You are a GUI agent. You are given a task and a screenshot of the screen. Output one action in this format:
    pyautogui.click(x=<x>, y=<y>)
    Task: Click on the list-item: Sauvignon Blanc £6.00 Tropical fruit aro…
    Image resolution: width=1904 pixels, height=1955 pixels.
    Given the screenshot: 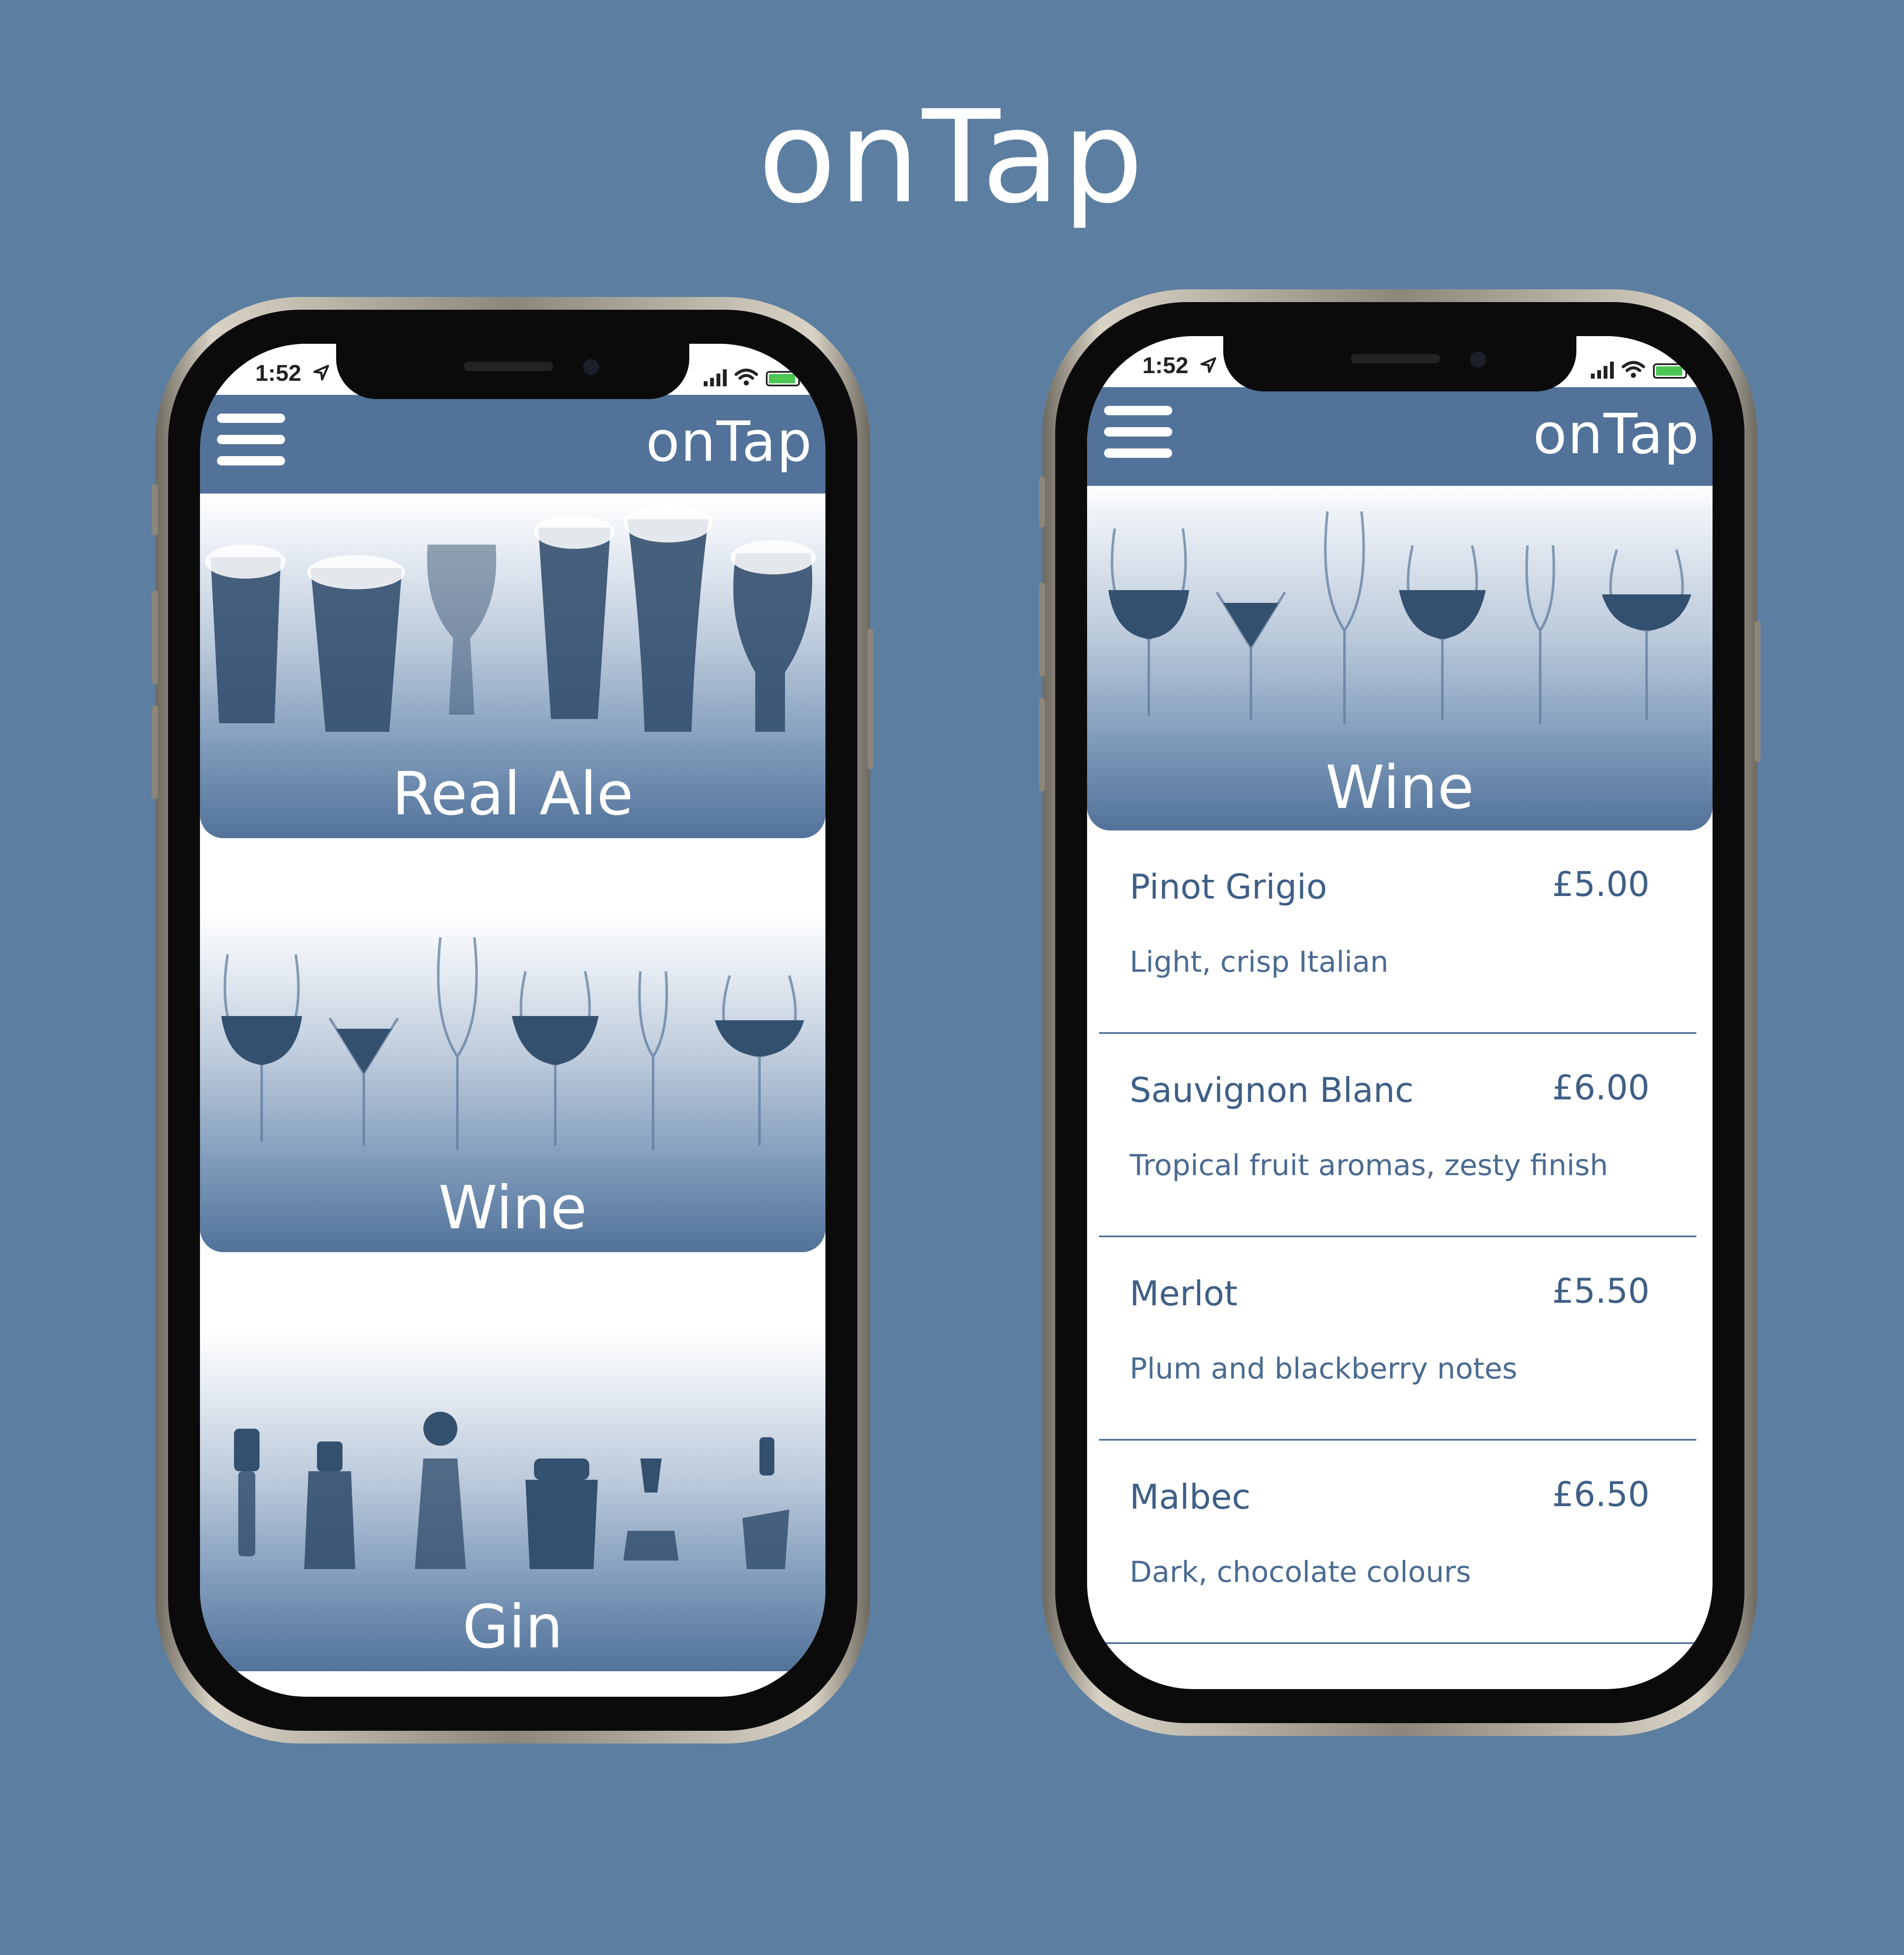 What is the action you would take?
    pyautogui.click(x=1397, y=1136)
    